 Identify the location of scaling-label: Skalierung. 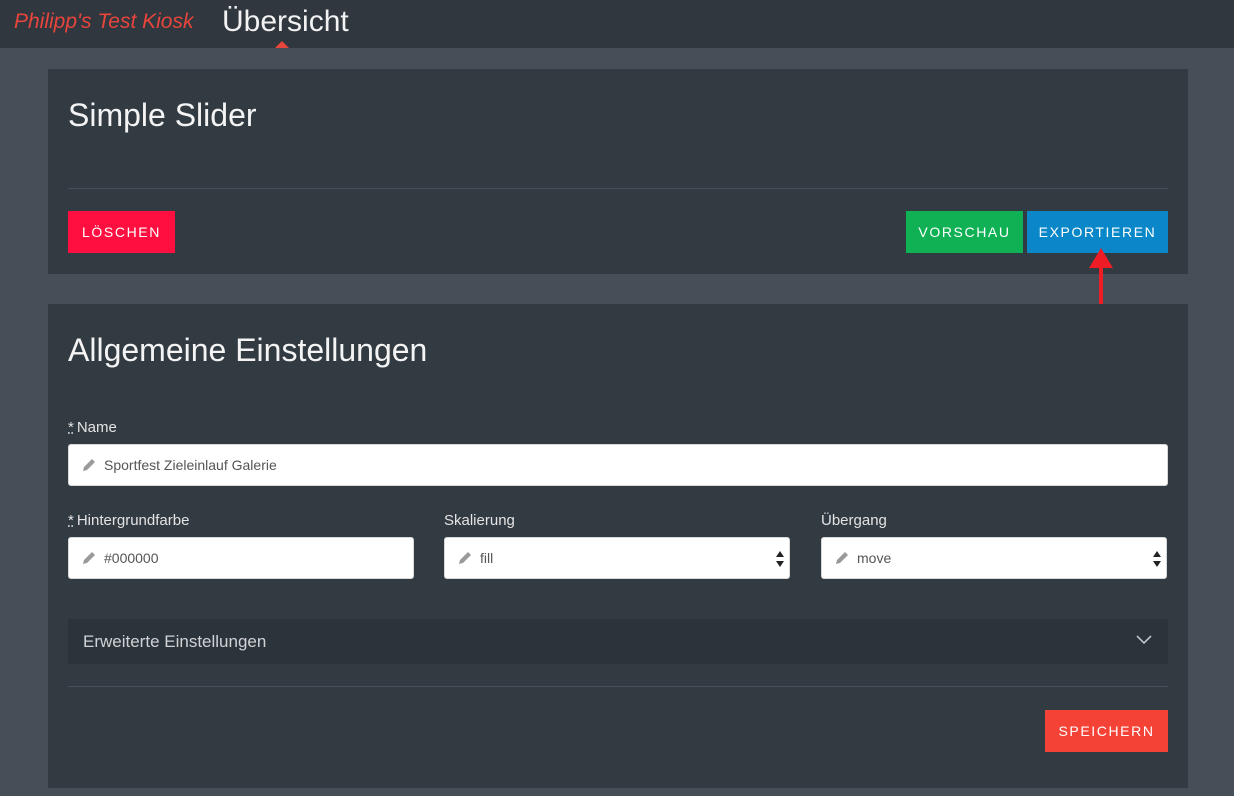
(479, 520).